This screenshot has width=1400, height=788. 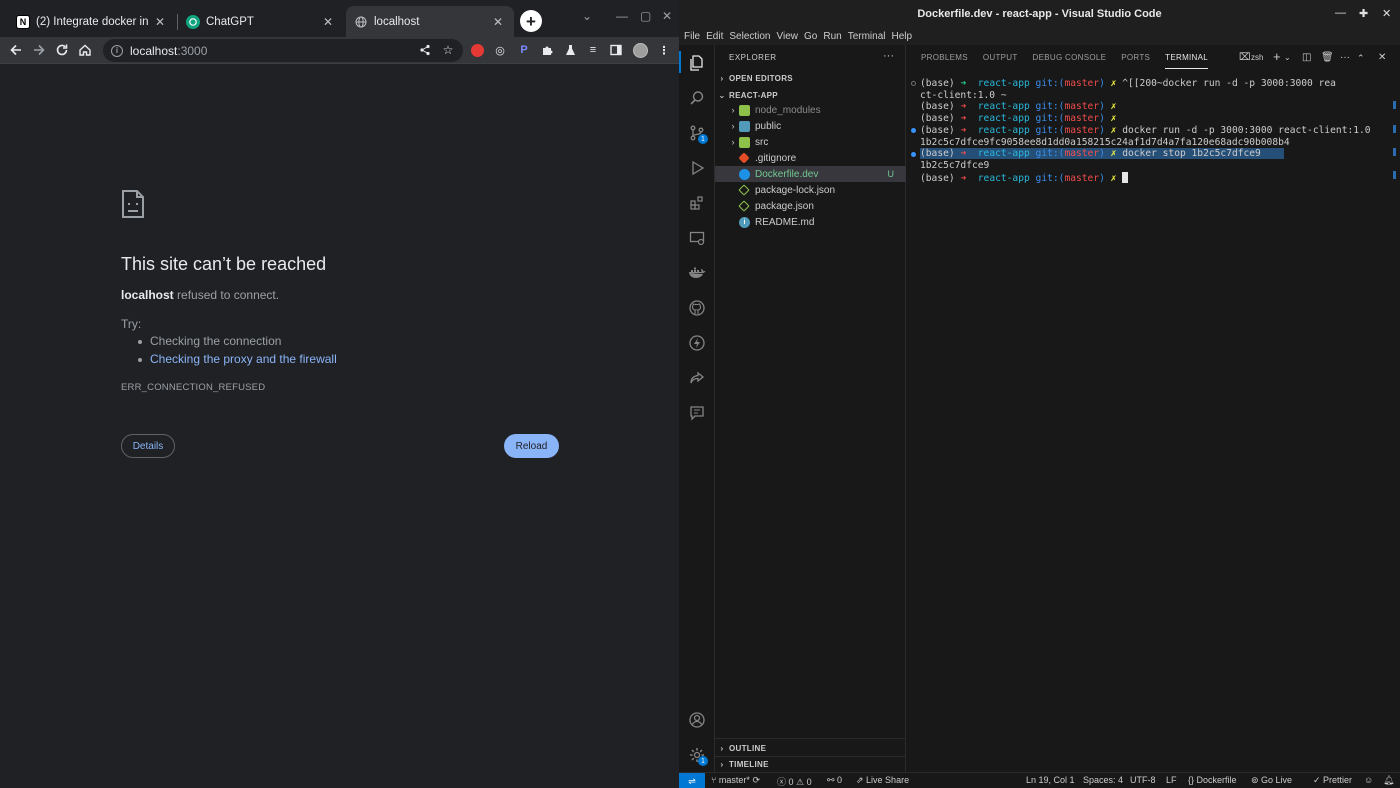 What do you see at coordinates (283, 50) in the screenshot?
I see `address-bar: i localhost:3000 ☆` at bounding box center [283, 50].